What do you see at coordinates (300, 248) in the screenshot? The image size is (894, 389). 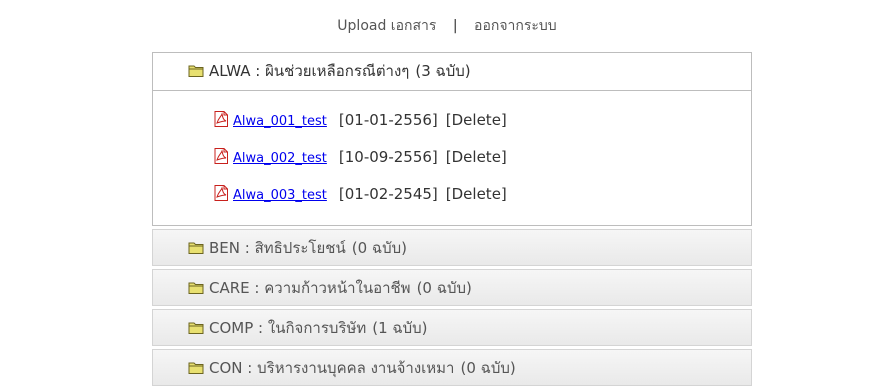 I see `folder-name: สิทธิประโยชน์` at bounding box center [300, 248].